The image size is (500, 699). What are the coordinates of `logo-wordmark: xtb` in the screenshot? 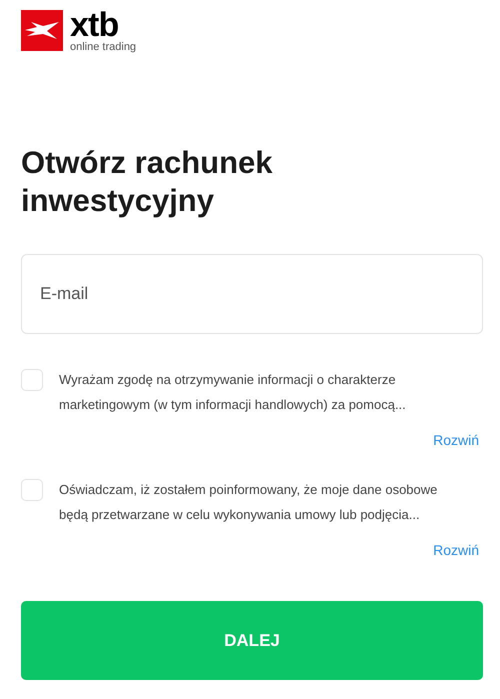 It's located at (94, 25).